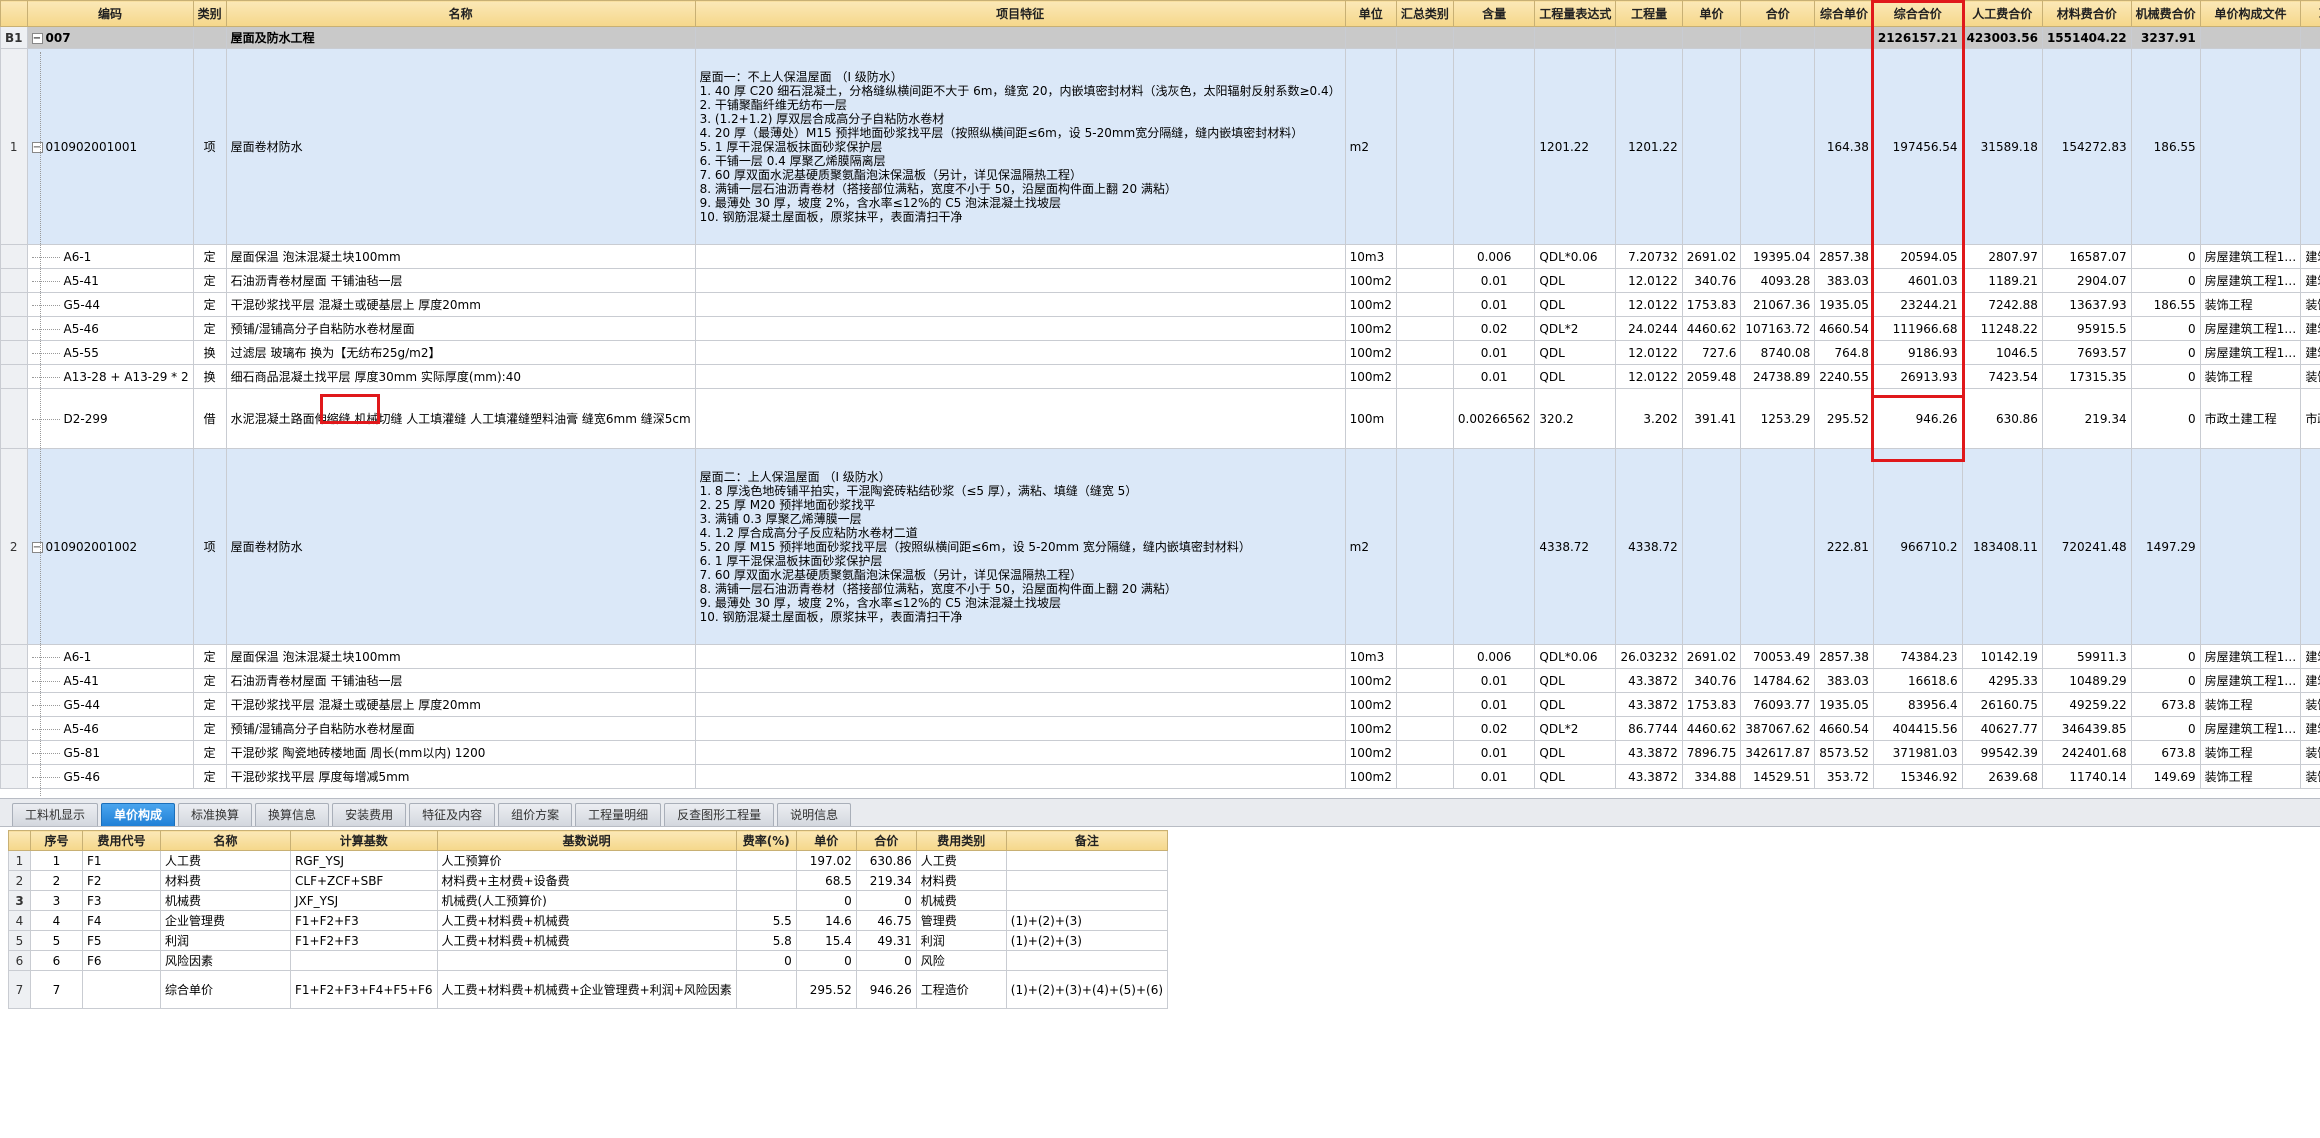  Describe the element at coordinates (364, 920) in the screenshot. I see `calc-base-cell: F1+F2+F3` at that location.